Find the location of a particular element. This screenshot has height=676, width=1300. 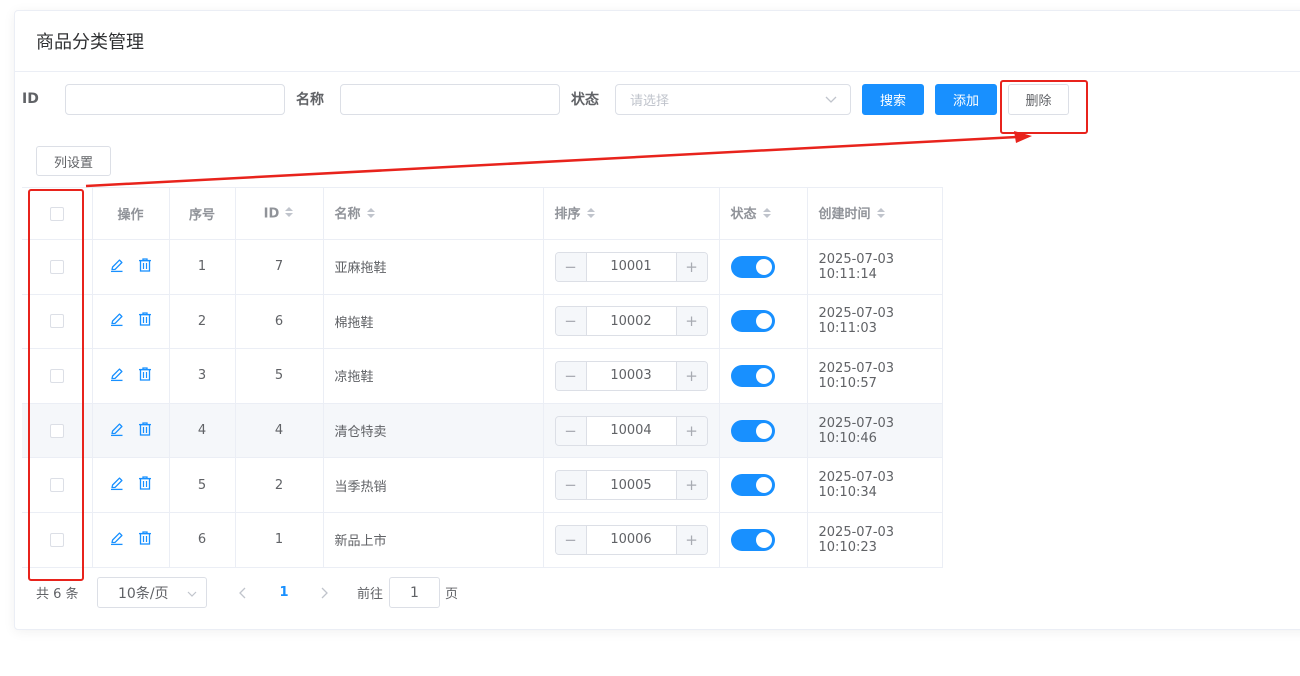

next-page-button is located at coordinates (324, 593).